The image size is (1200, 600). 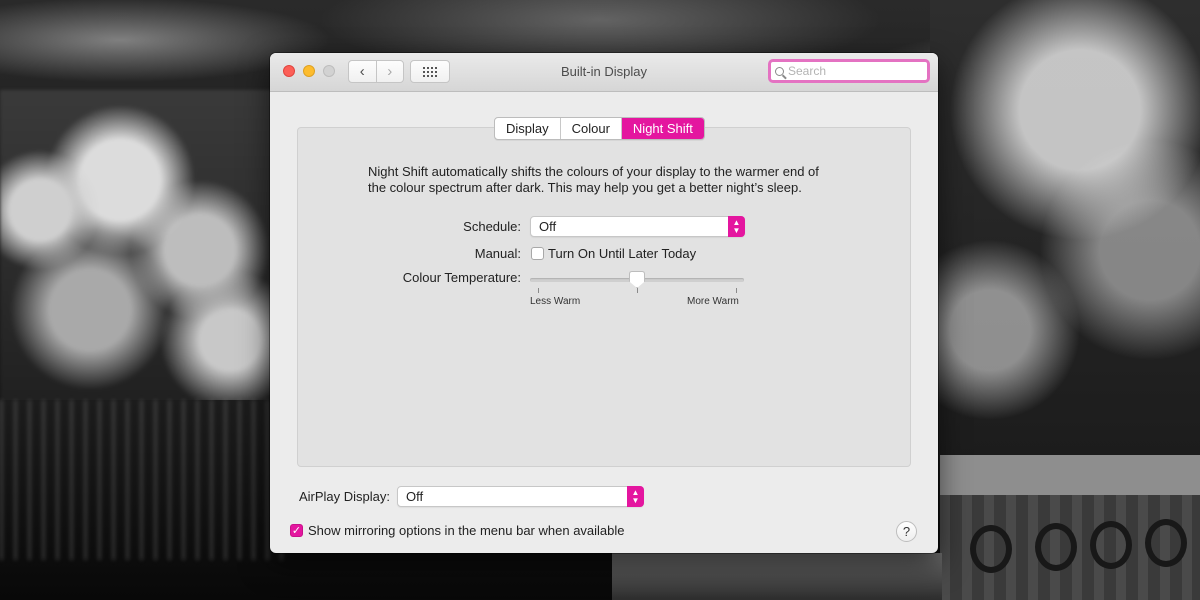 What do you see at coordinates (296, 530) in the screenshot?
I see `mirroring-checkbox: ✓` at bounding box center [296, 530].